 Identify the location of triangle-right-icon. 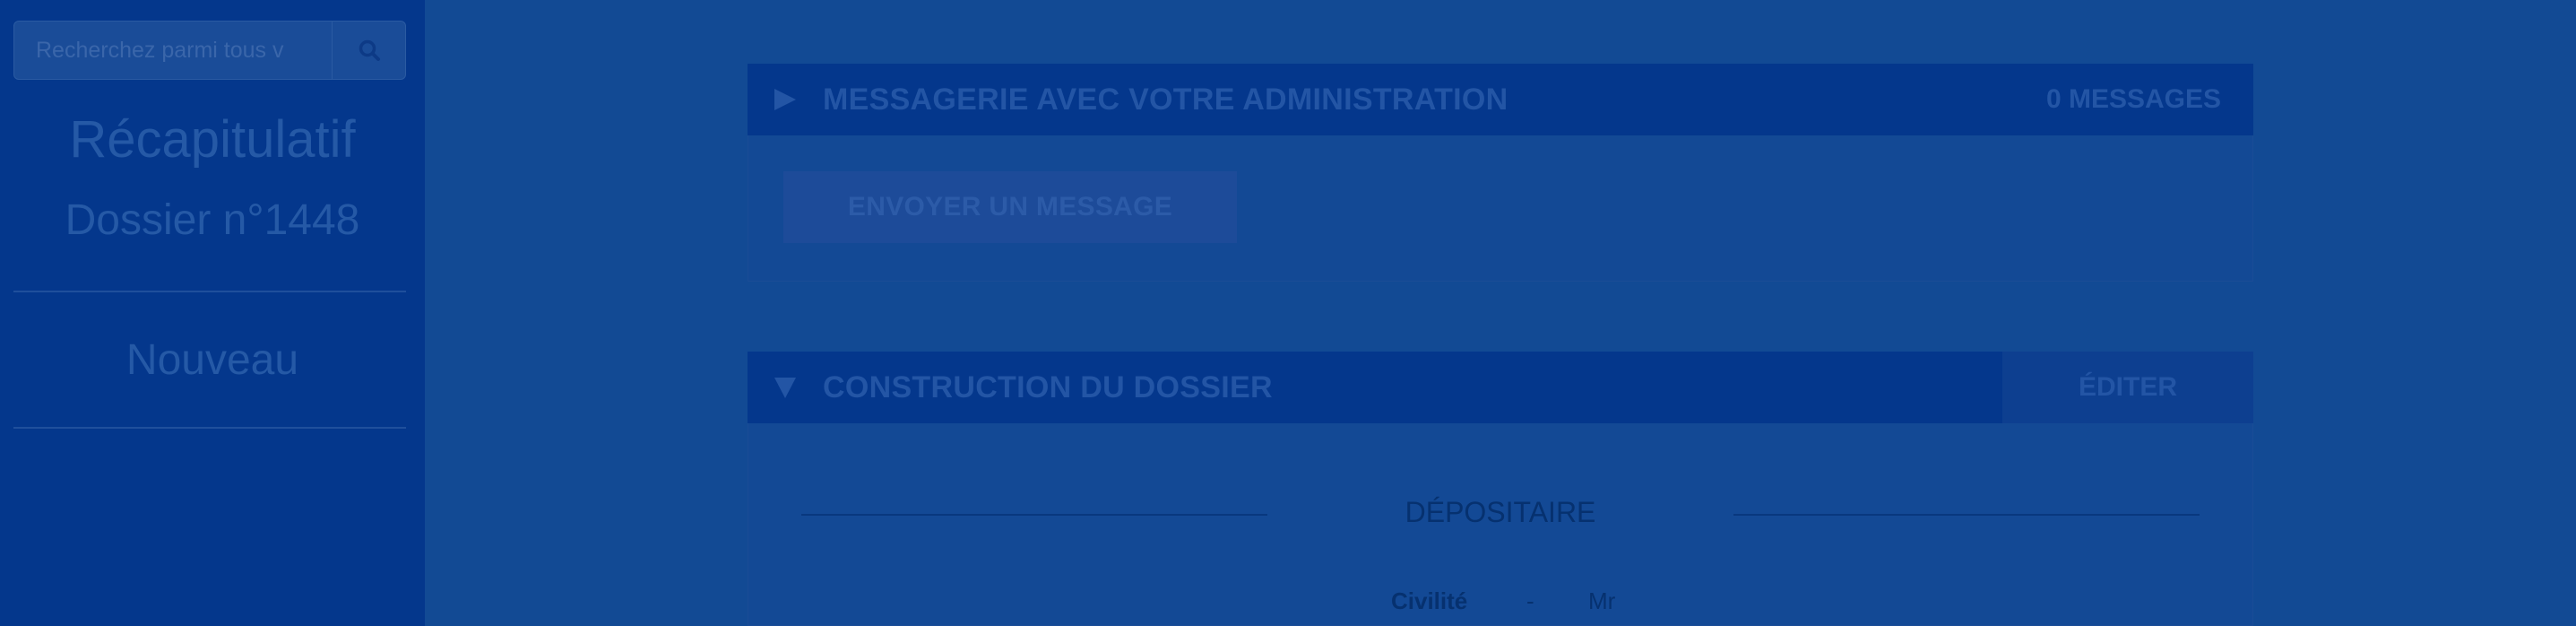
(787, 99).